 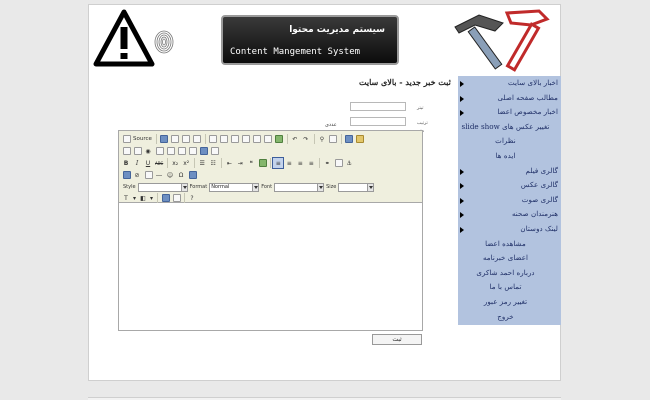 What do you see at coordinates (213, 139) in the screenshot?
I see `cut-icon` at bounding box center [213, 139].